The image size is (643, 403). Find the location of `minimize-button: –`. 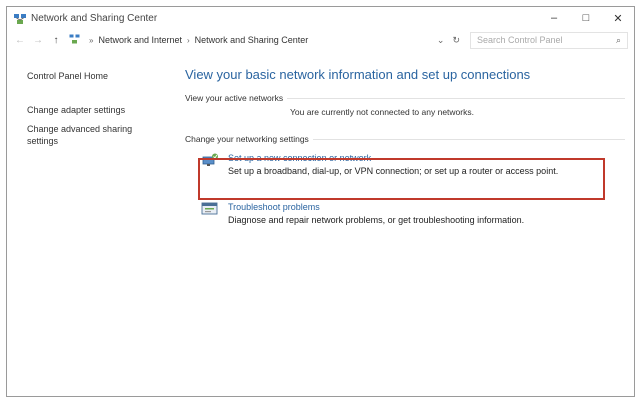

minimize-button: – is located at coordinates (554, 18).